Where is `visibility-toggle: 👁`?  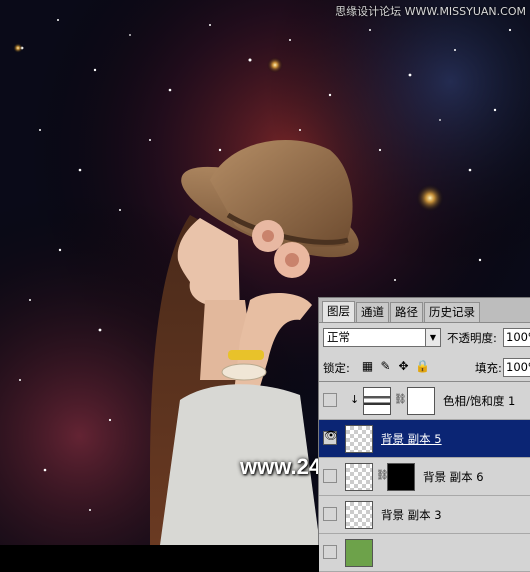
visibility-toggle: 👁 is located at coordinates (330, 437).